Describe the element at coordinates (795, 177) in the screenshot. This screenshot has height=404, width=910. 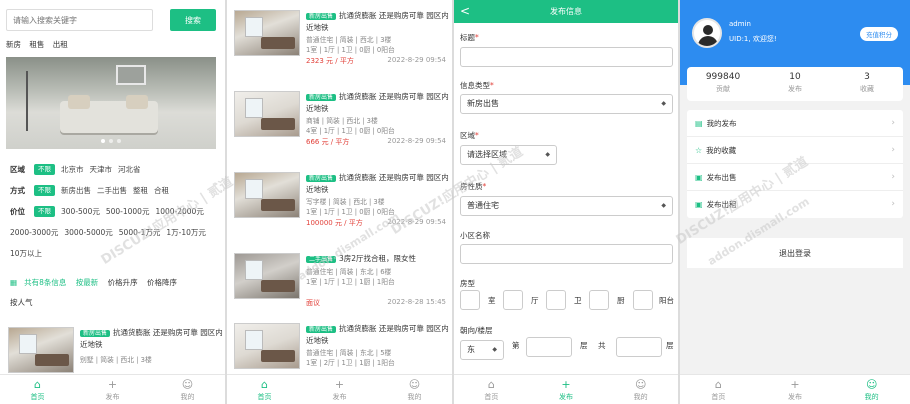
I see `menu-post-sale: ▣ 发布出售 ›` at that location.